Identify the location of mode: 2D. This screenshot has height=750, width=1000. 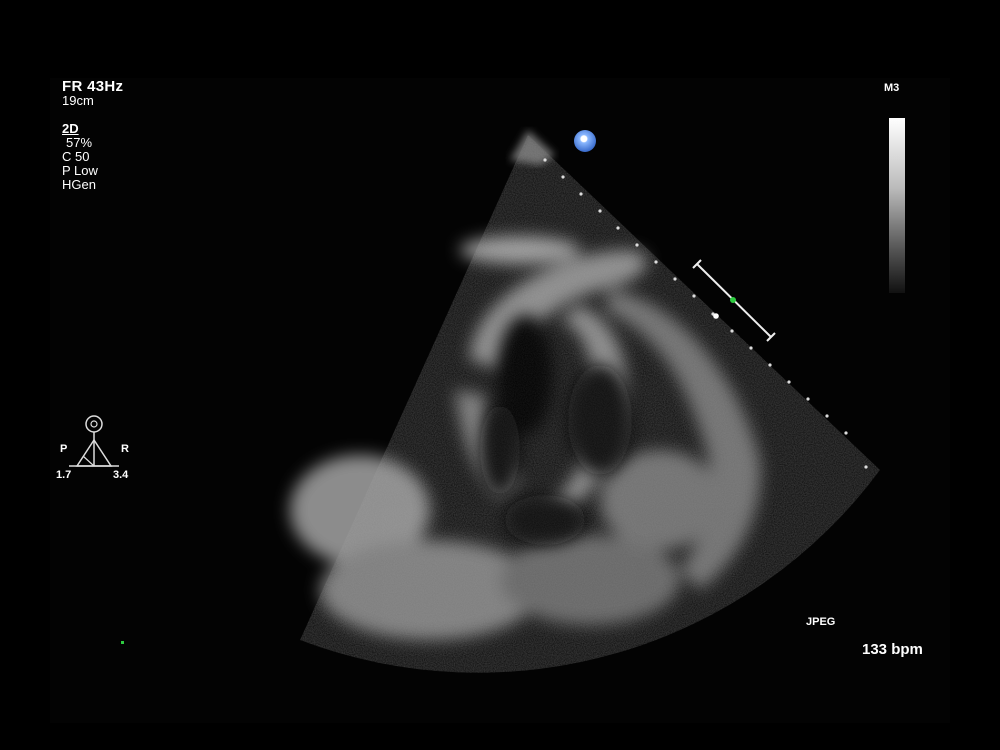
(70, 128).